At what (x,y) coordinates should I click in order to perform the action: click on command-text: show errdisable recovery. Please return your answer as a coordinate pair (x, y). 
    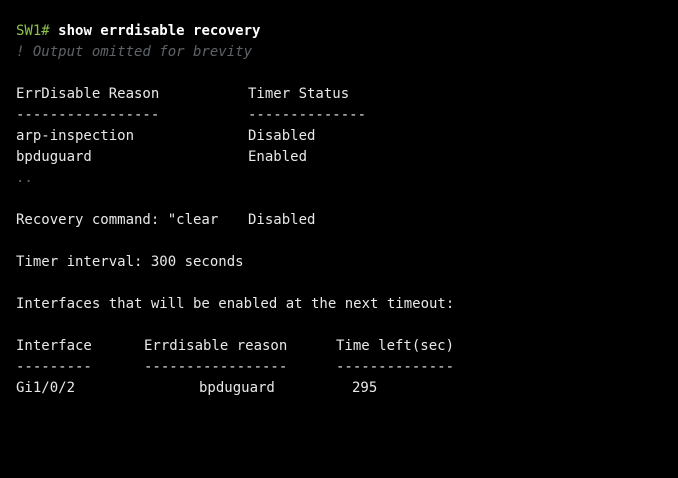
    Looking at the image, I should click on (159, 31).